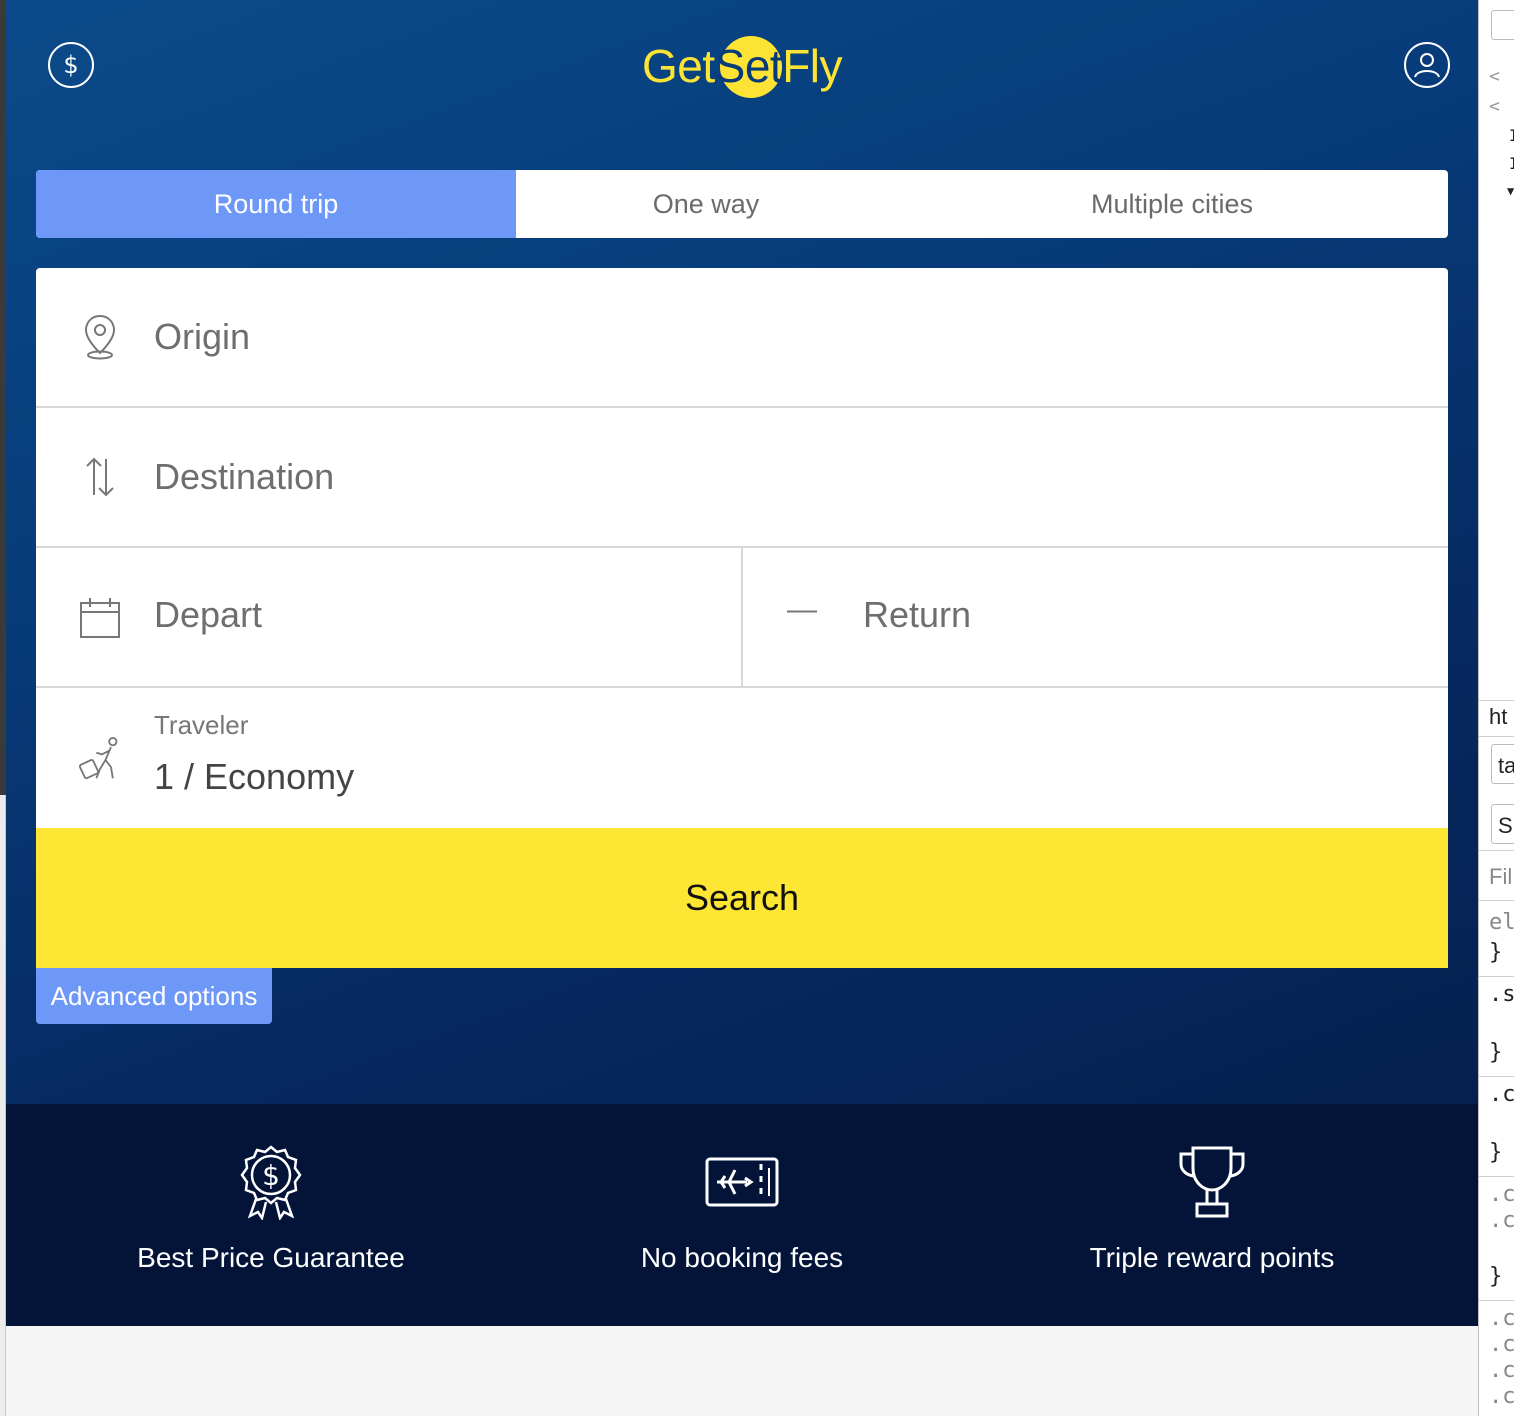 The image size is (1514, 1416). I want to click on price-ribbon-icon: $, so click(271, 1182).